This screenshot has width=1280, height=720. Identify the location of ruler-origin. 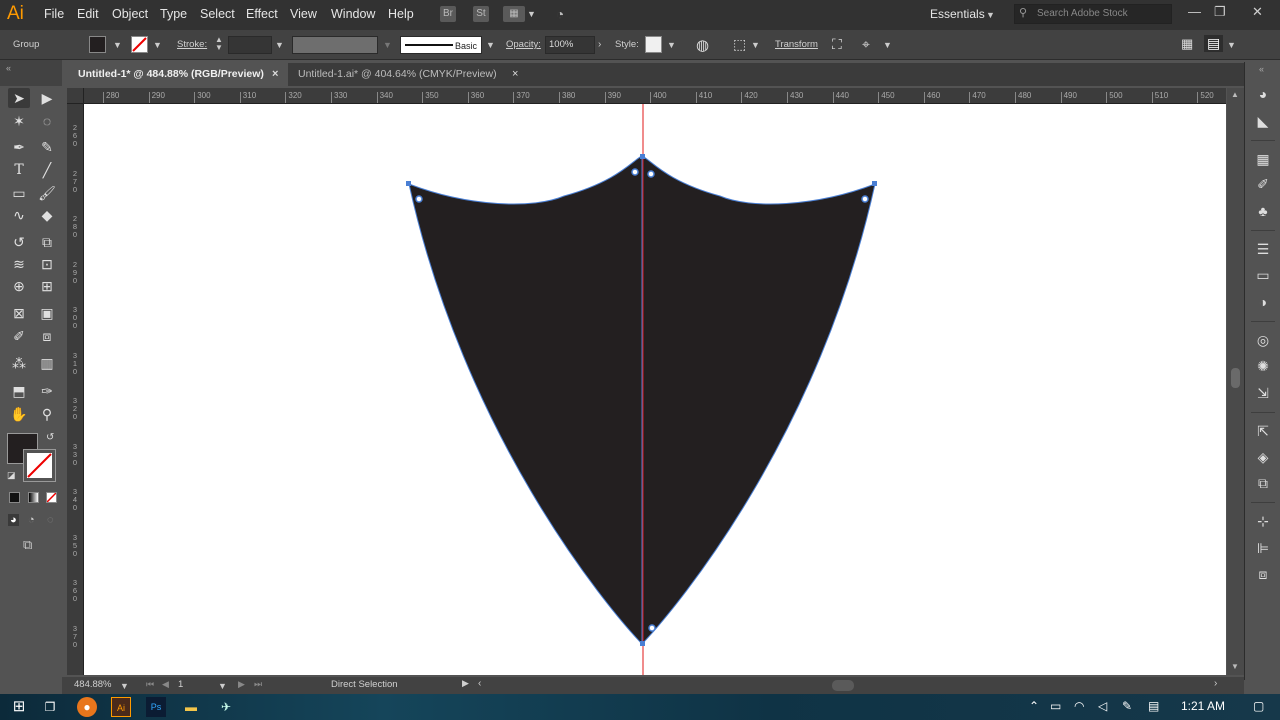
(75, 96).